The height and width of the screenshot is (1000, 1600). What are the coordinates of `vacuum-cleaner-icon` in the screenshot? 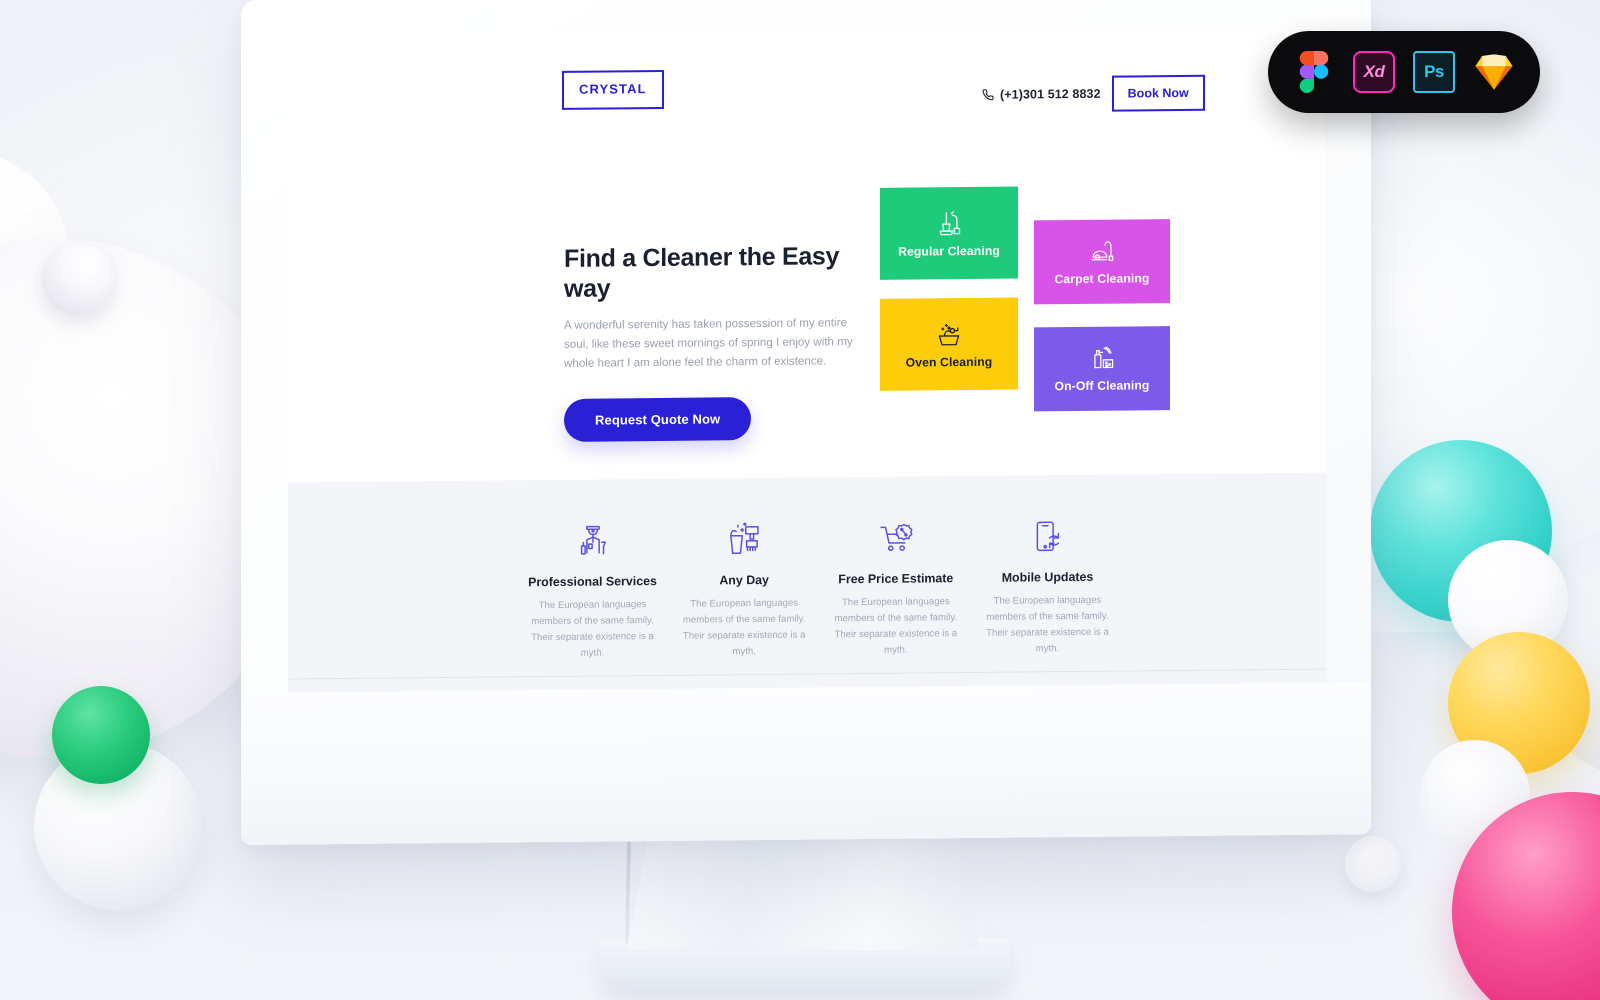 It's located at (1102, 251).